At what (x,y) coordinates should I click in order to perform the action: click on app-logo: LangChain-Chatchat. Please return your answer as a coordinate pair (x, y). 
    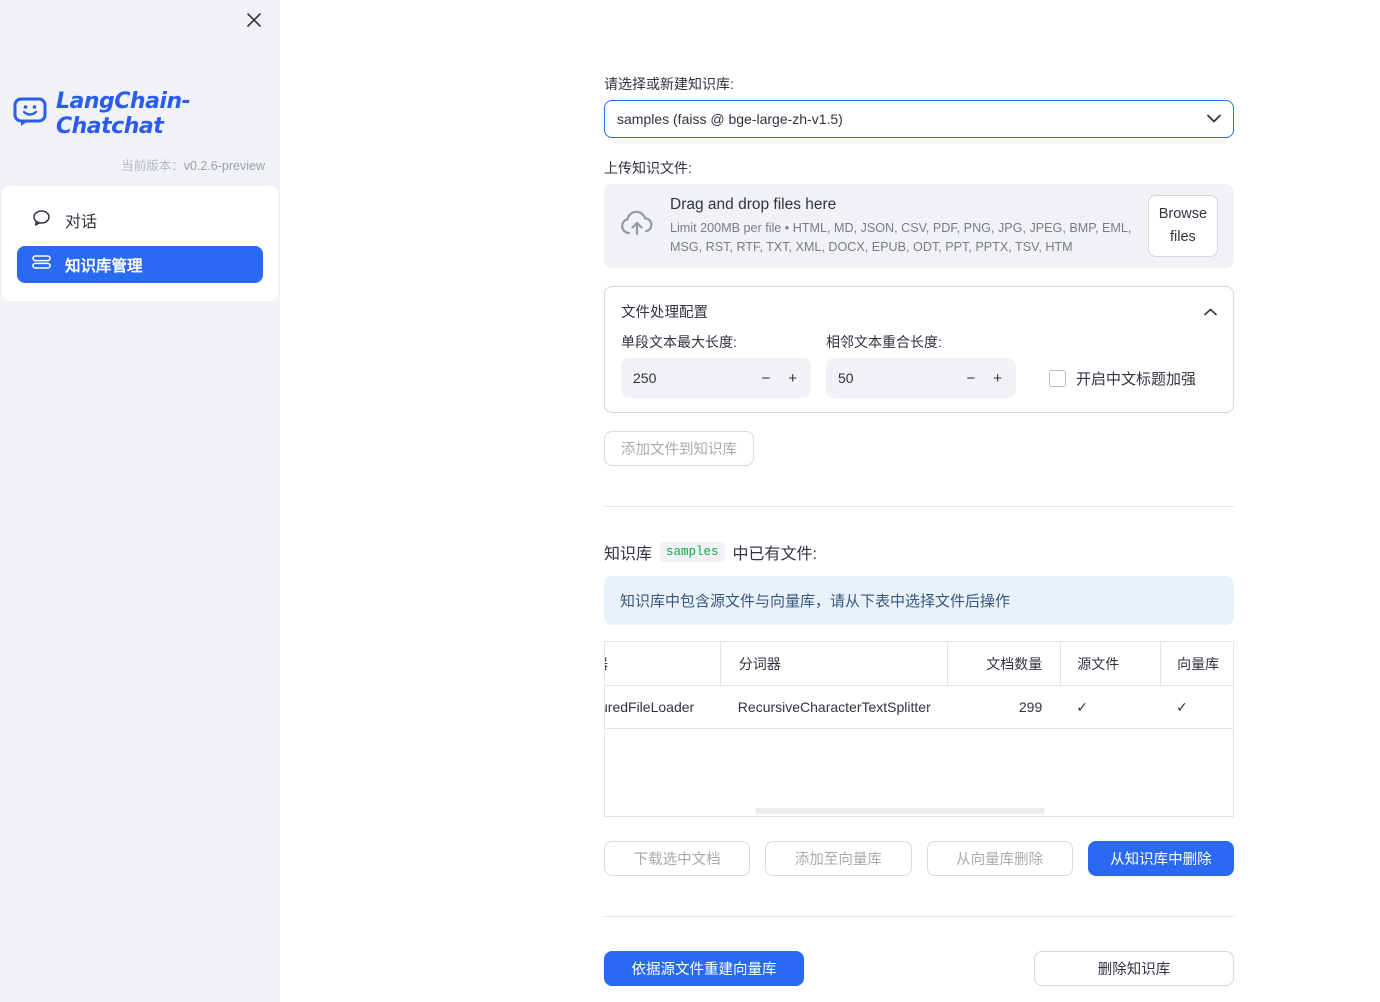
    Looking at the image, I should click on (146, 114).